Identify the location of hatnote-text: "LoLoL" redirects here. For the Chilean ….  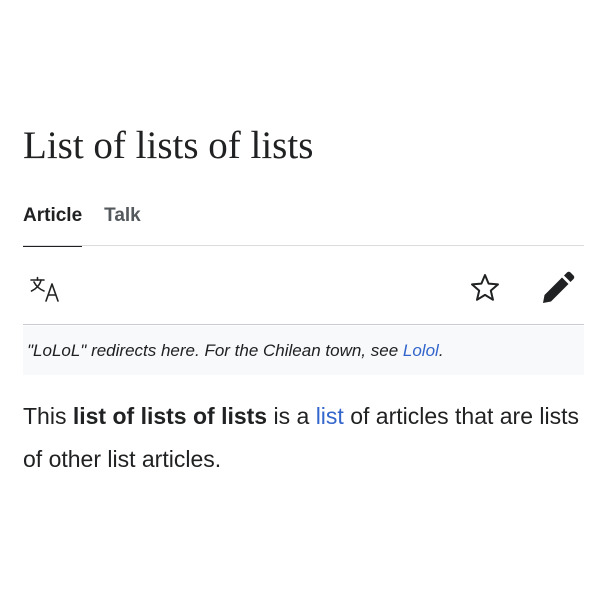
(235, 351).